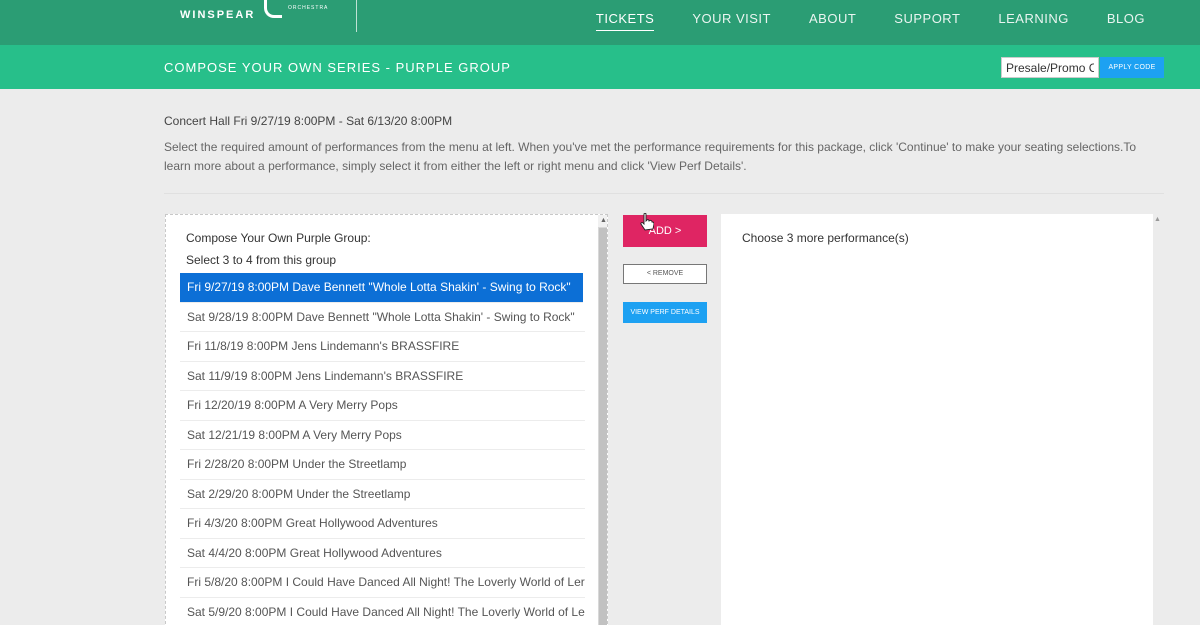  I want to click on nav-item-learning: LEARNING, so click(1033, 16).